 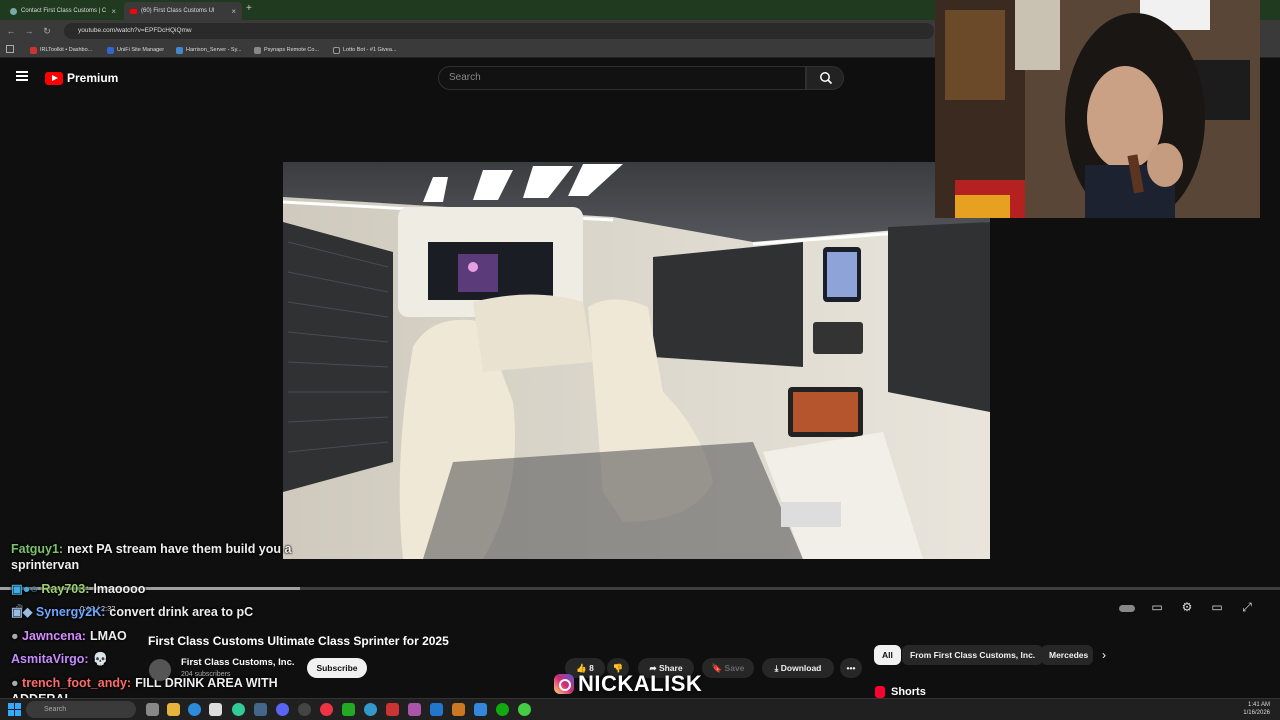 I want to click on chat-message: ● Jawncena: LMAO, so click(x=69, y=636).